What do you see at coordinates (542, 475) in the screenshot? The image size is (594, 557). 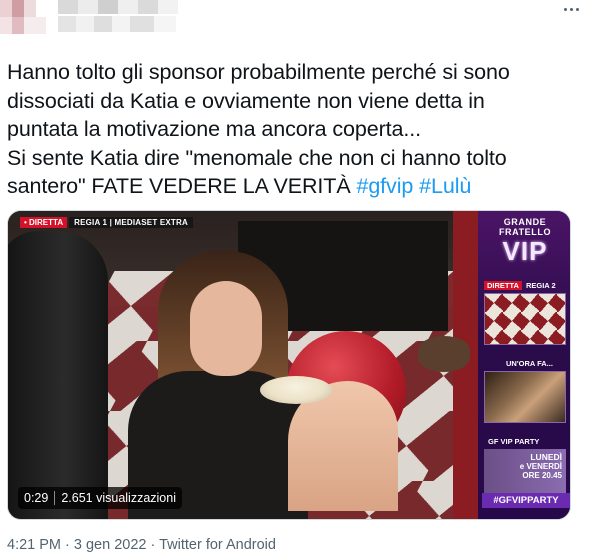 I see `promo-time: ORE 20.45` at bounding box center [542, 475].